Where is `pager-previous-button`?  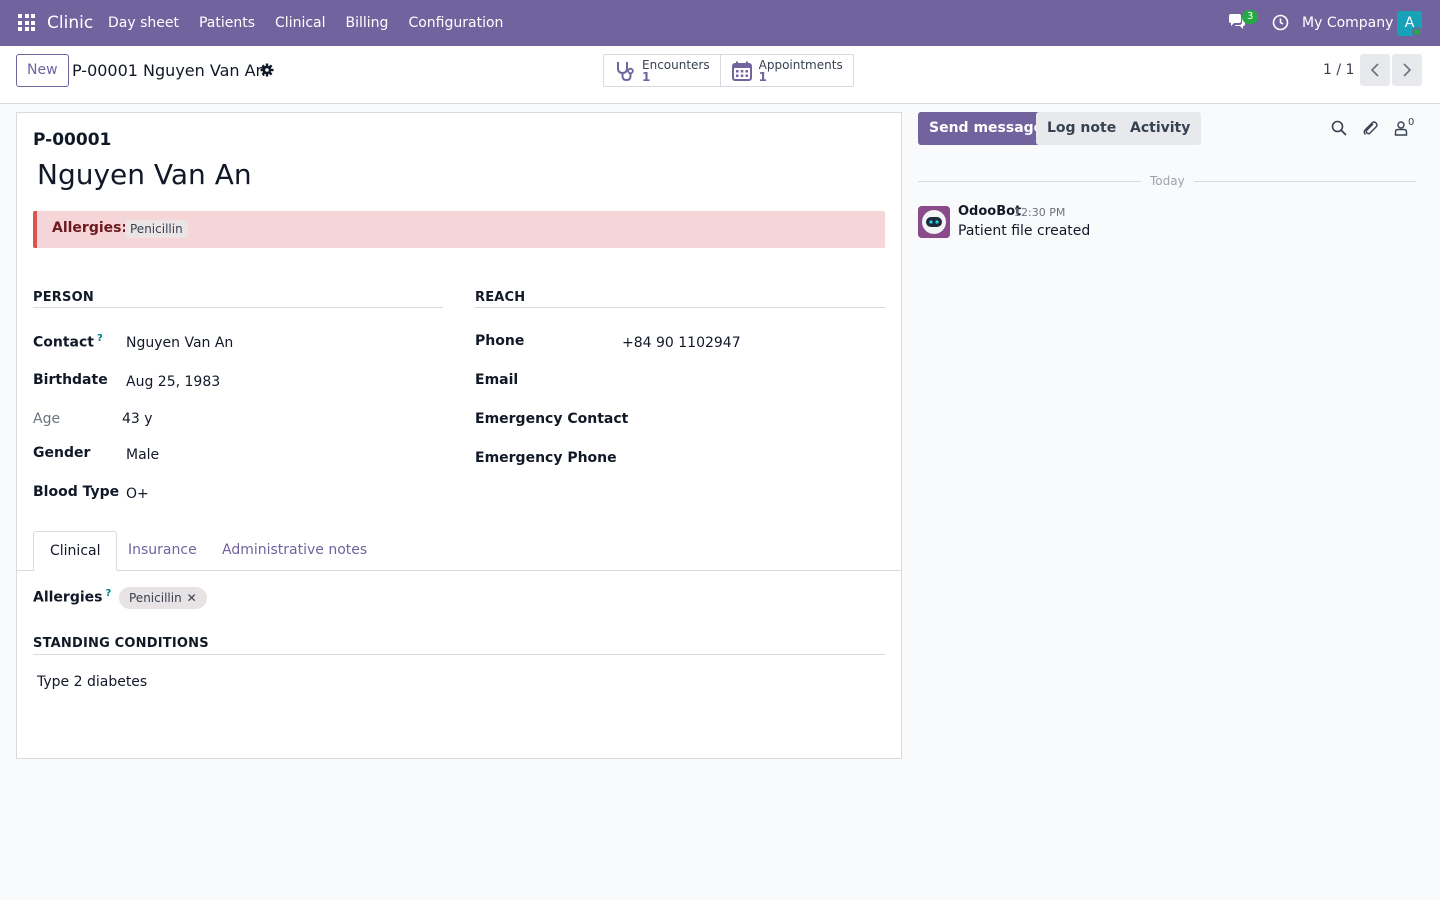
pager-previous-button is located at coordinates (1375, 70).